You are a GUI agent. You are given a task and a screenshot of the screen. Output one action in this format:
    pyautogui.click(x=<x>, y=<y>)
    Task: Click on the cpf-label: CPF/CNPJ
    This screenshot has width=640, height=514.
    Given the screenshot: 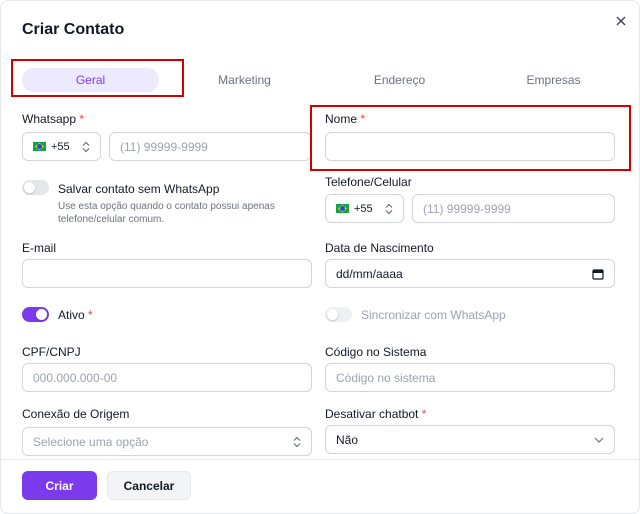 What is the action you would take?
    pyautogui.click(x=51, y=352)
    